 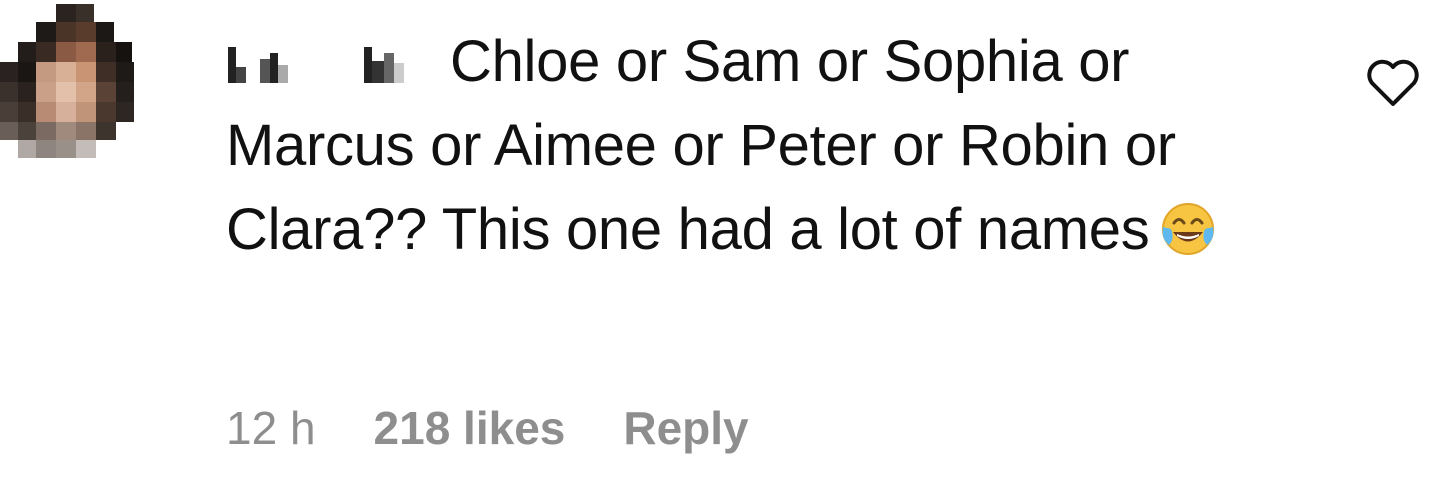 I want to click on likes-count: 218 likes, so click(x=470, y=428).